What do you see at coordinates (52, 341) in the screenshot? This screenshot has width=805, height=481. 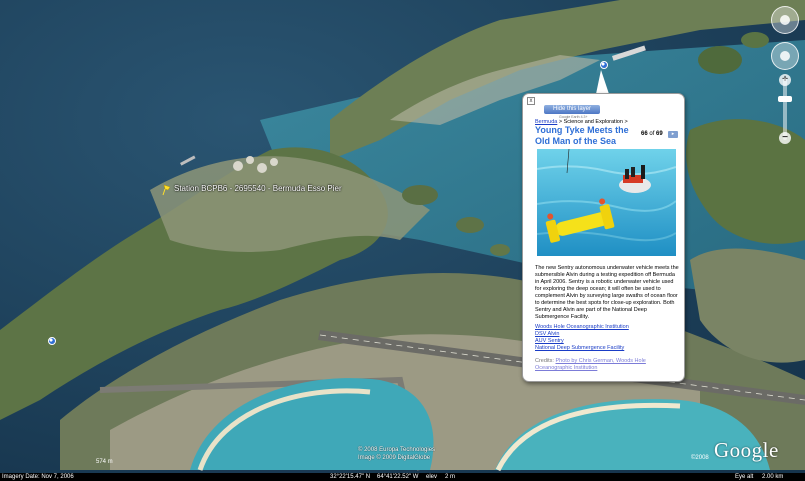 I see `placemark-dot-icon` at bounding box center [52, 341].